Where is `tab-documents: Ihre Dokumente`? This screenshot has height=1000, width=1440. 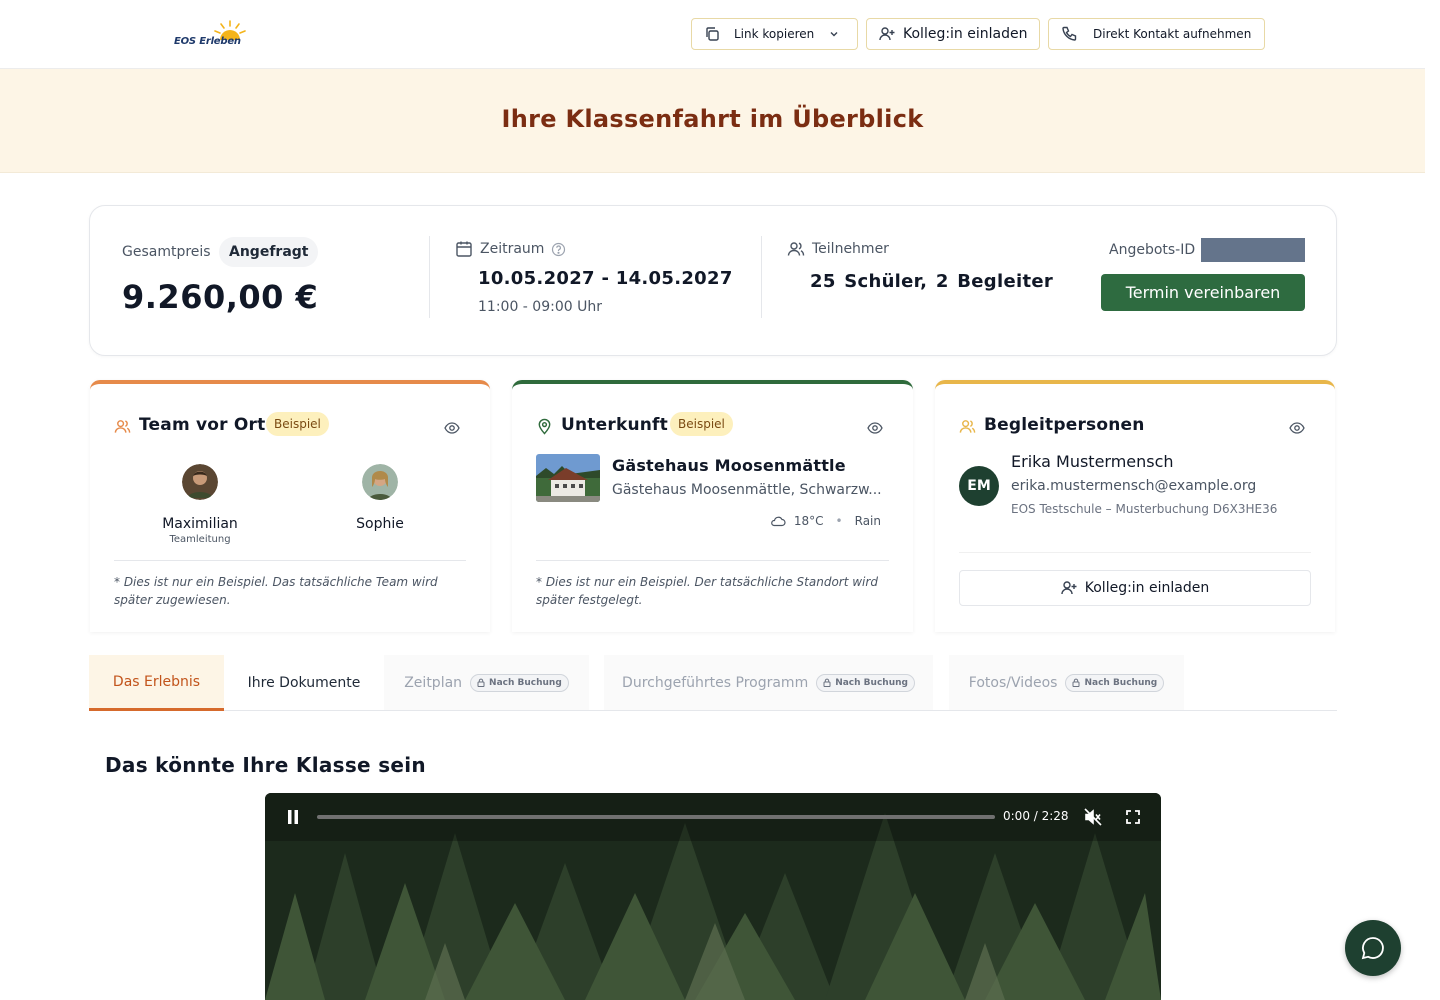
tab-documents: Ihre Dokumente is located at coordinates (304, 682).